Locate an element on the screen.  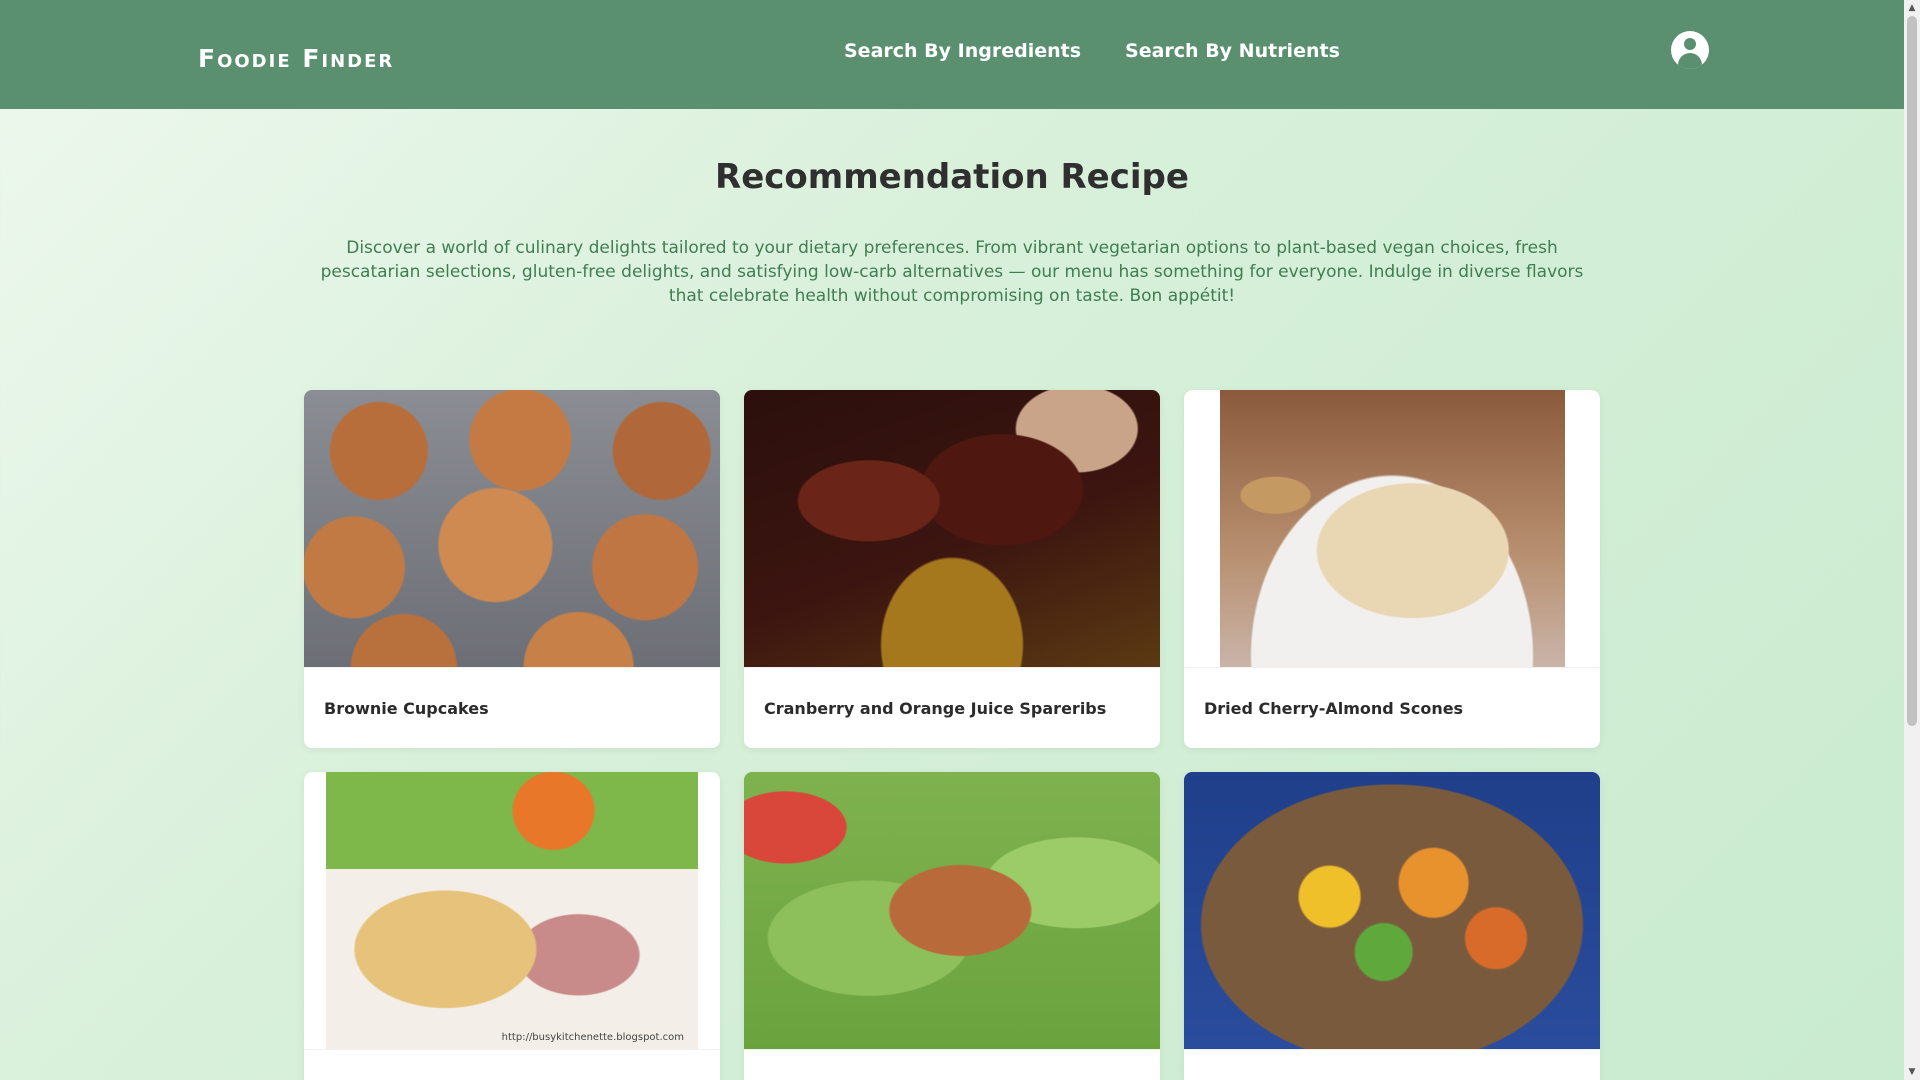
recipe-card-scones: Dried Cherry-Almond Scones is located at coordinates (1392, 569).